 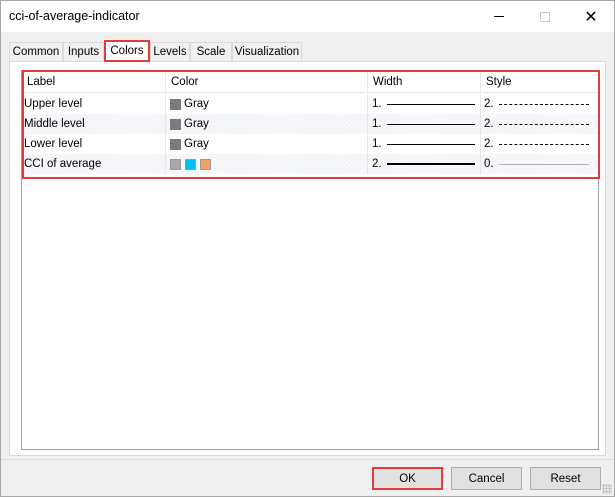 What do you see at coordinates (607, 489) in the screenshot?
I see `resize-grip` at bounding box center [607, 489].